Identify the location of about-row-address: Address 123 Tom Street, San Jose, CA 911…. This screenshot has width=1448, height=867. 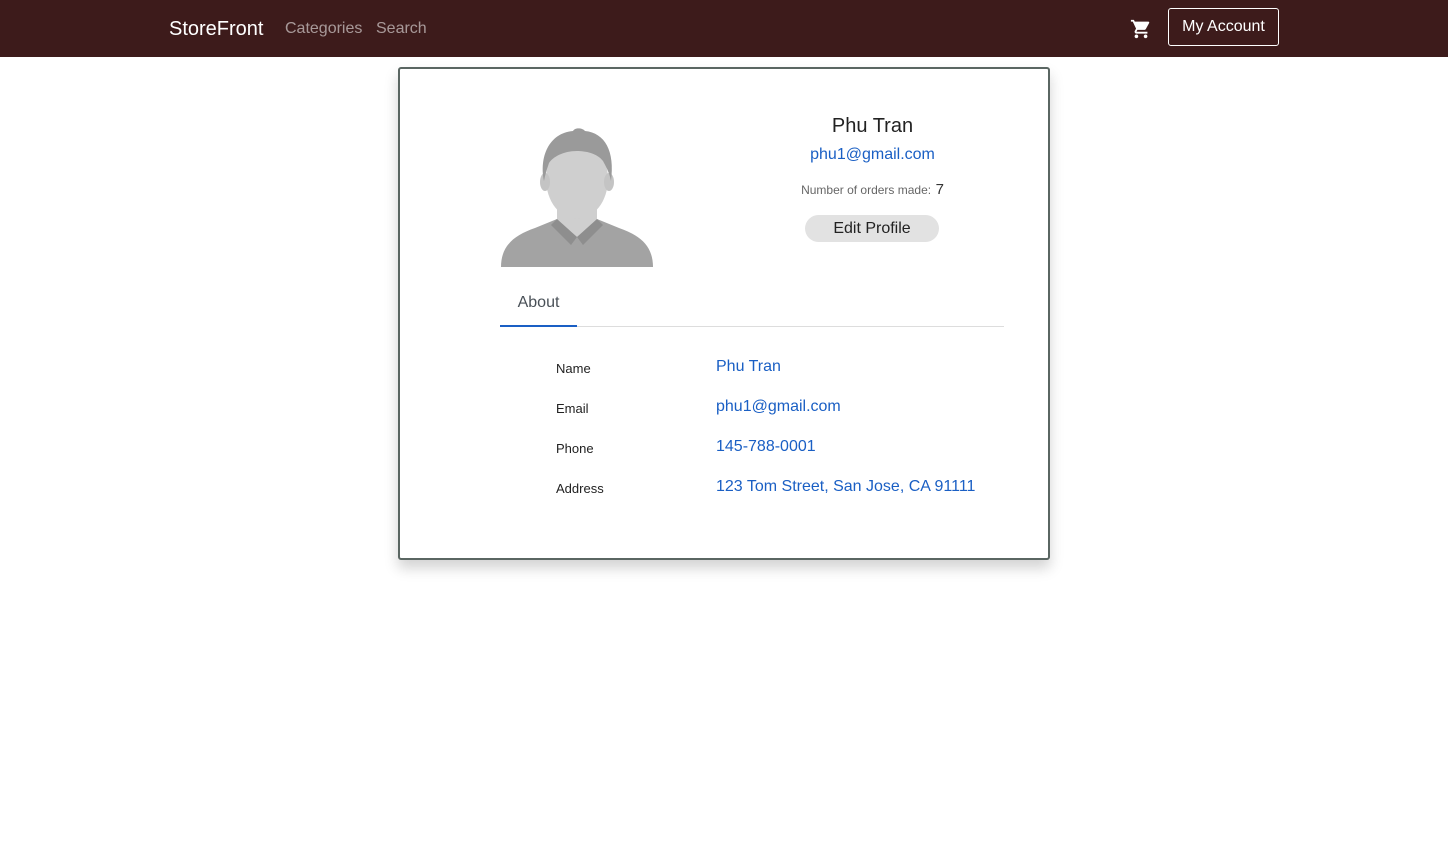
(791, 489).